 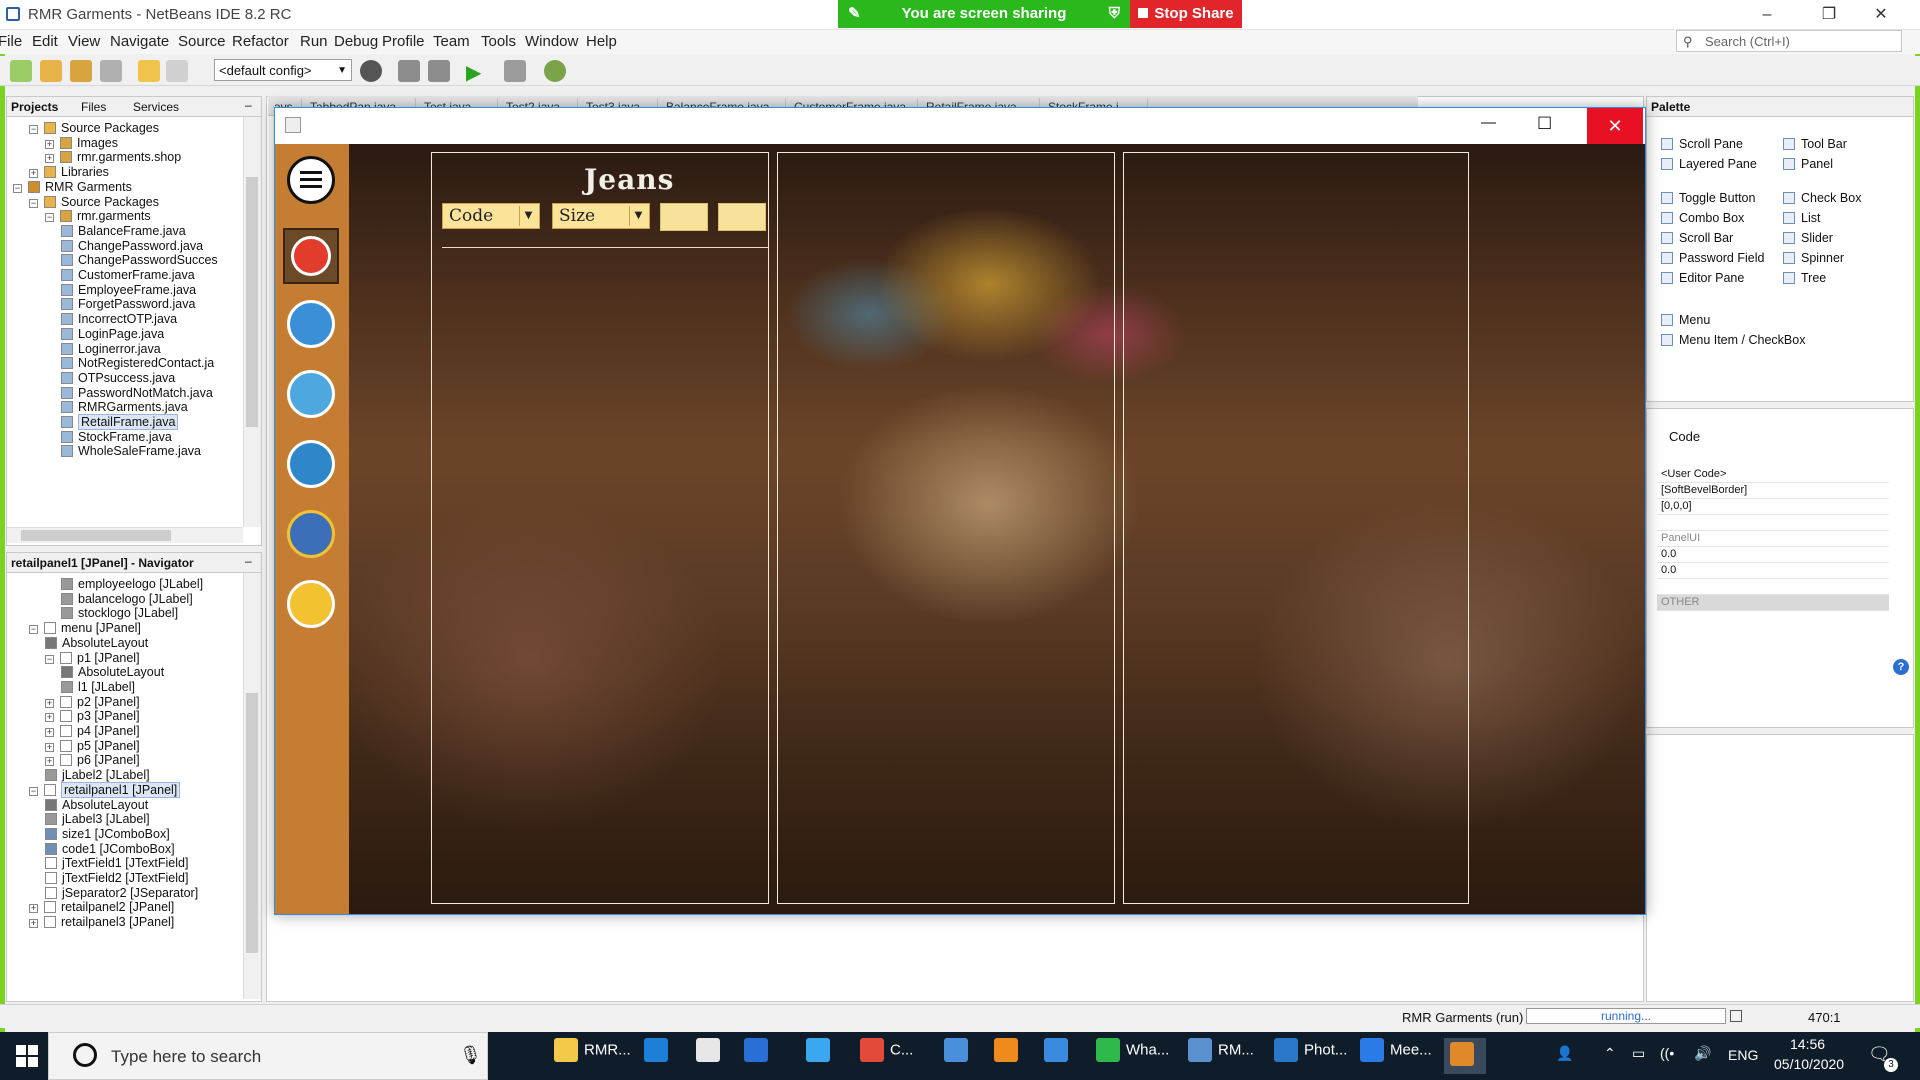 I want to click on palette-item: Scroll Pane, so click(x=1702, y=144).